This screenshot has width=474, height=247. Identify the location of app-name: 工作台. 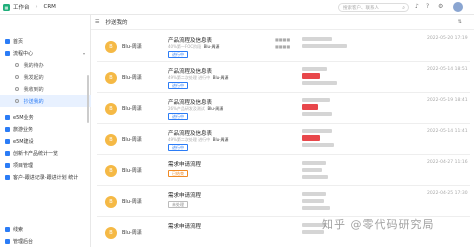
(21, 7).